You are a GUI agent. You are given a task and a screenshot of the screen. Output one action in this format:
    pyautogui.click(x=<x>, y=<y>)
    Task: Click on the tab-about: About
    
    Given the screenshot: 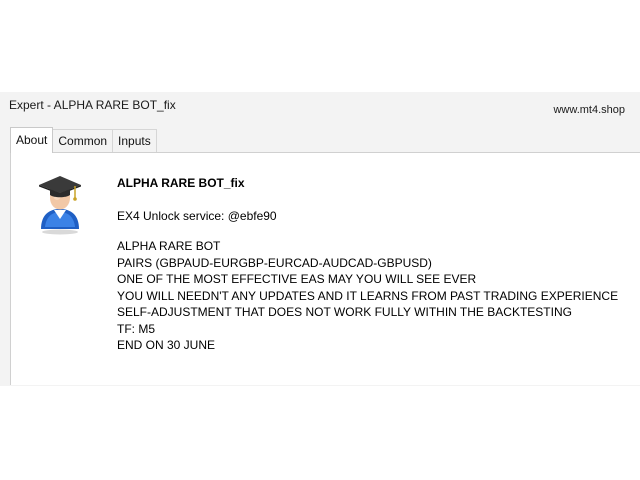 What is the action you would take?
    pyautogui.click(x=32, y=140)
    